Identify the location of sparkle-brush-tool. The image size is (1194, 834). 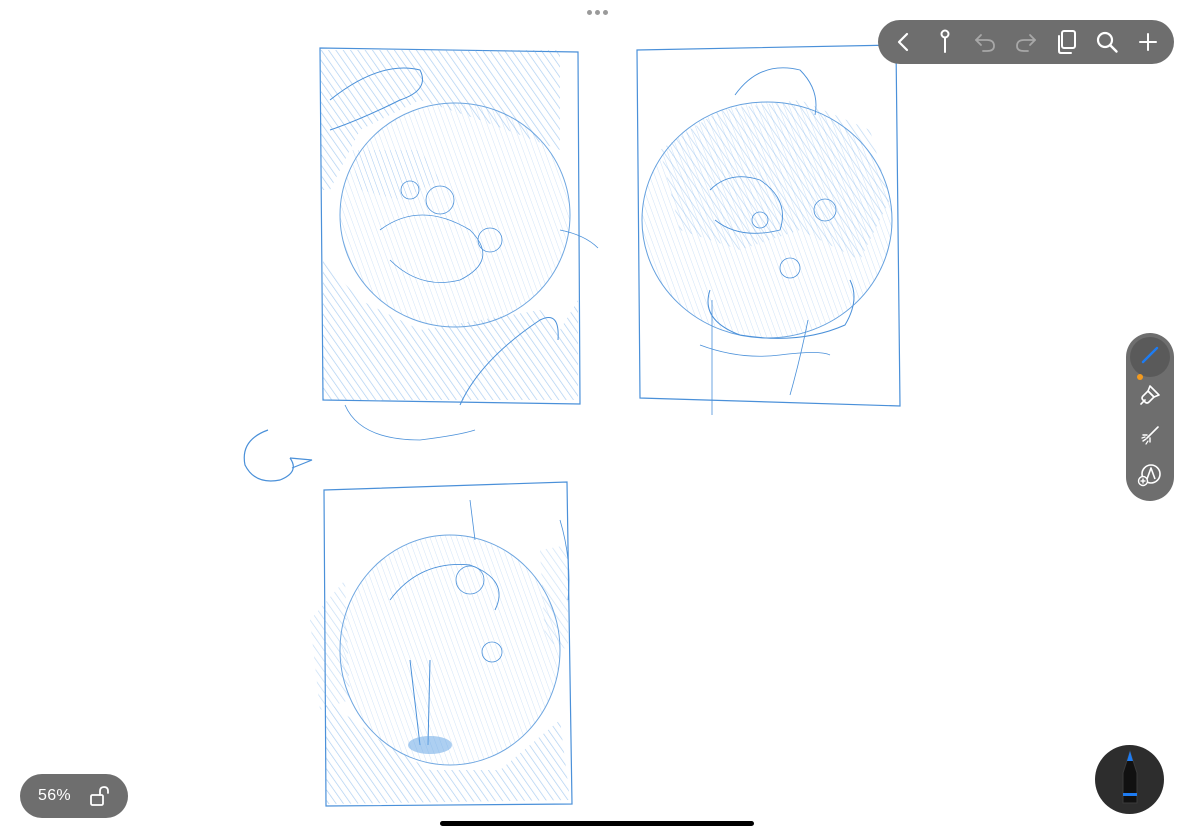
(1150, 437).